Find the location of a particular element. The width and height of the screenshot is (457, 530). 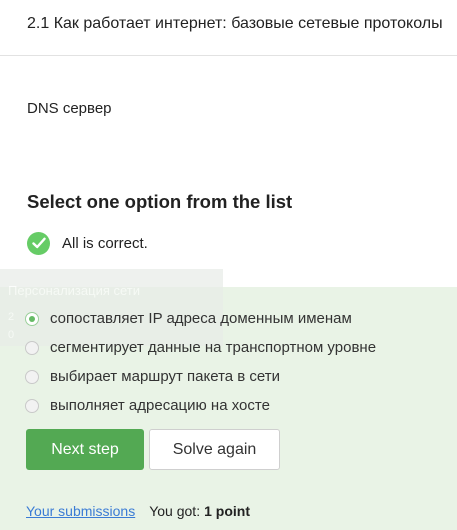

check-circle-icon is located at coordinates (38, 243).